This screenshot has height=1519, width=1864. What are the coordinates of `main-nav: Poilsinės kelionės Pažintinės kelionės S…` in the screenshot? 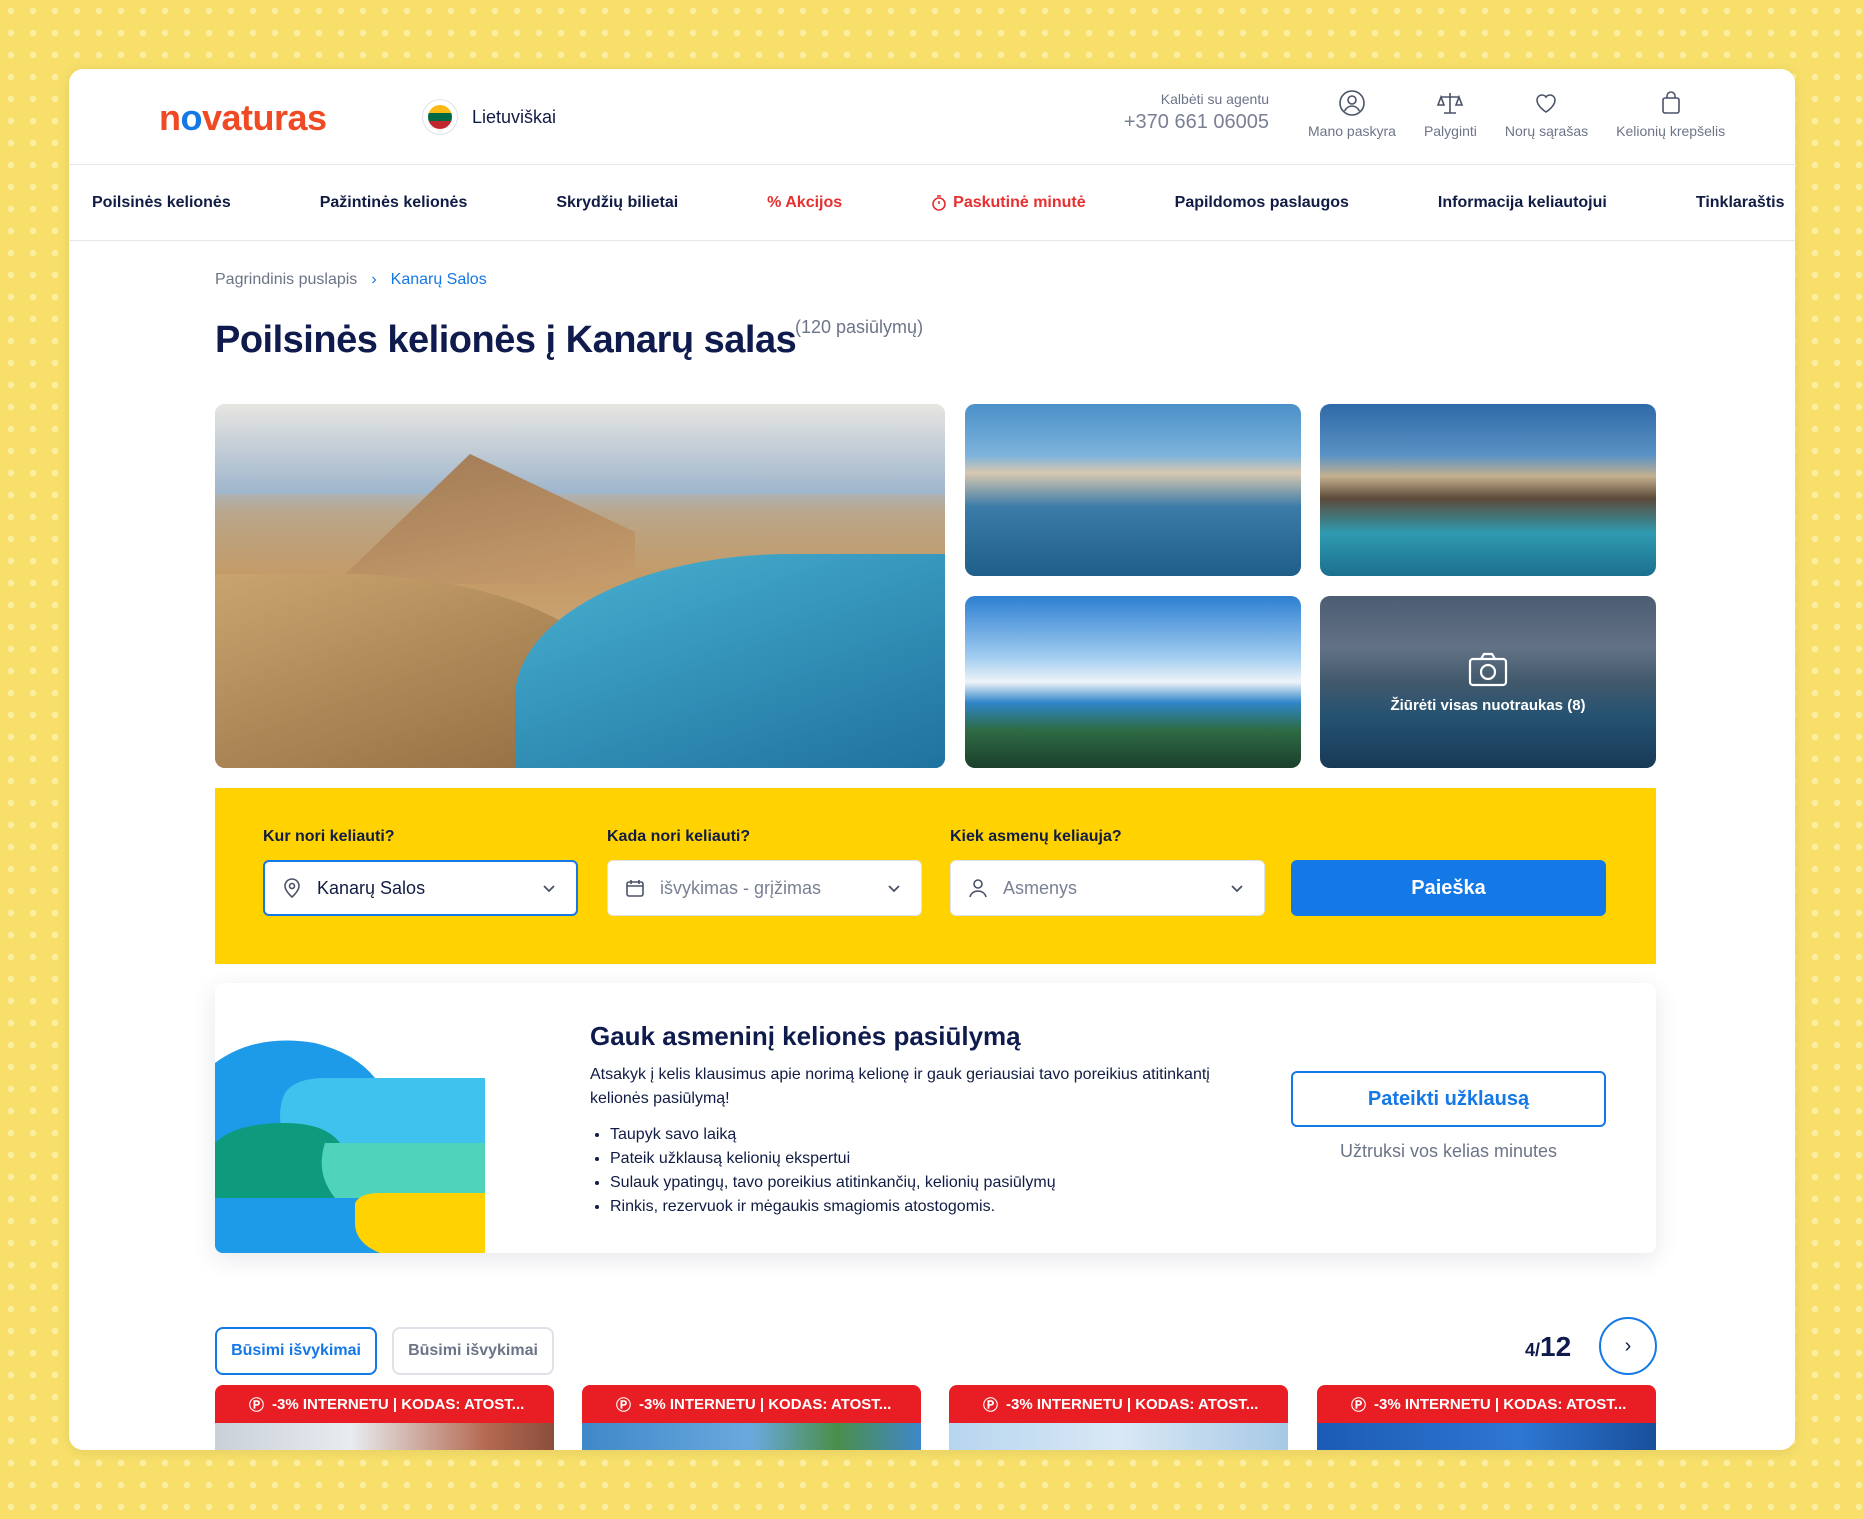 It's located at (932, 203).